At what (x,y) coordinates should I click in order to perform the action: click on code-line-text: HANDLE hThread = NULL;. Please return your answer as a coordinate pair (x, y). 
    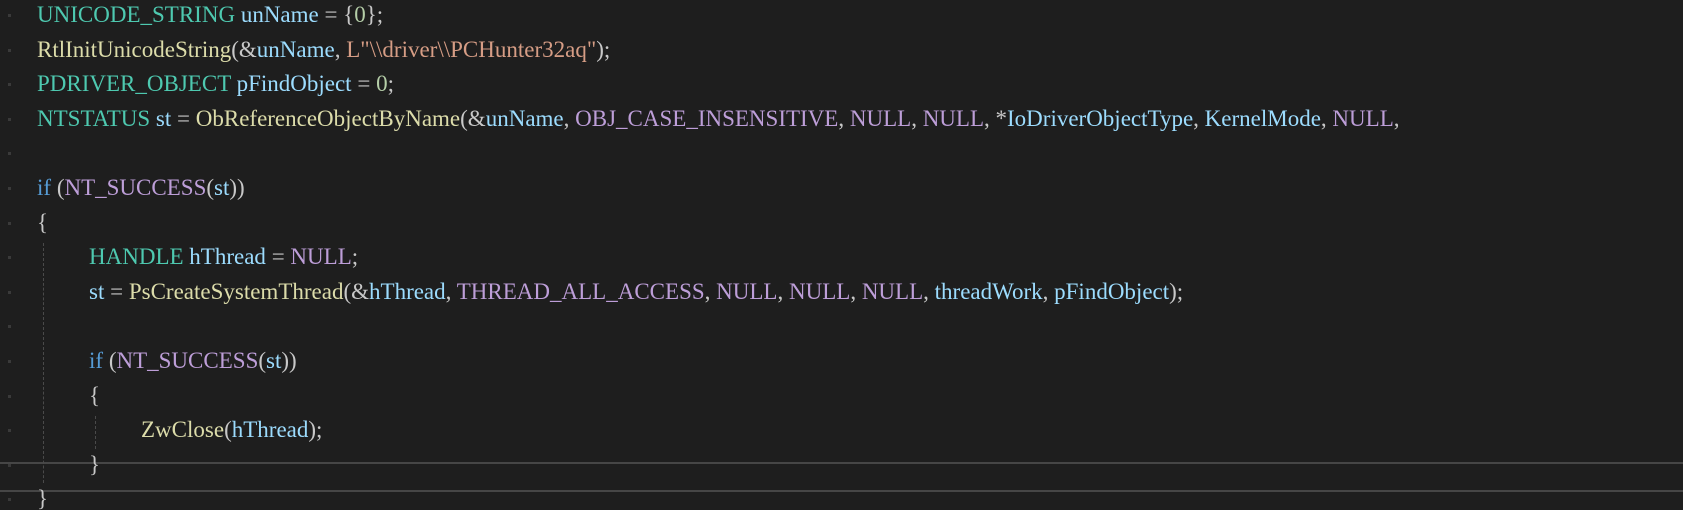
    Looking at the image, I should click on (223, 257).